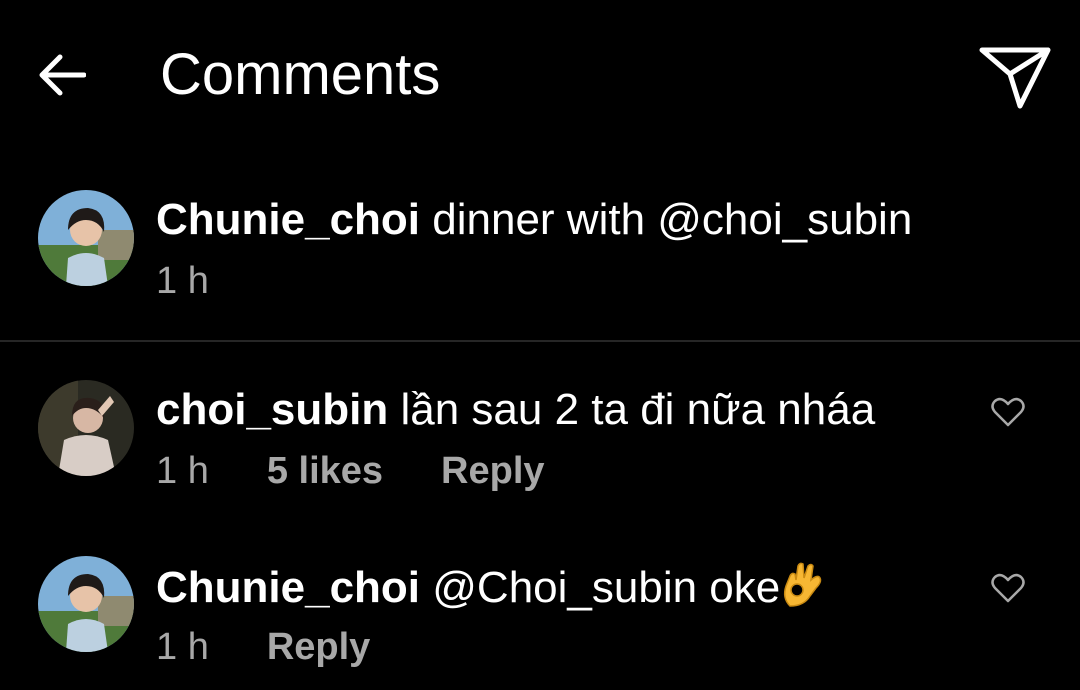 The width and height of the screenshot is (1080, 690). I want to click on caption-text: Chunie_choi dinner with @choi_subin, so click(534, 220).